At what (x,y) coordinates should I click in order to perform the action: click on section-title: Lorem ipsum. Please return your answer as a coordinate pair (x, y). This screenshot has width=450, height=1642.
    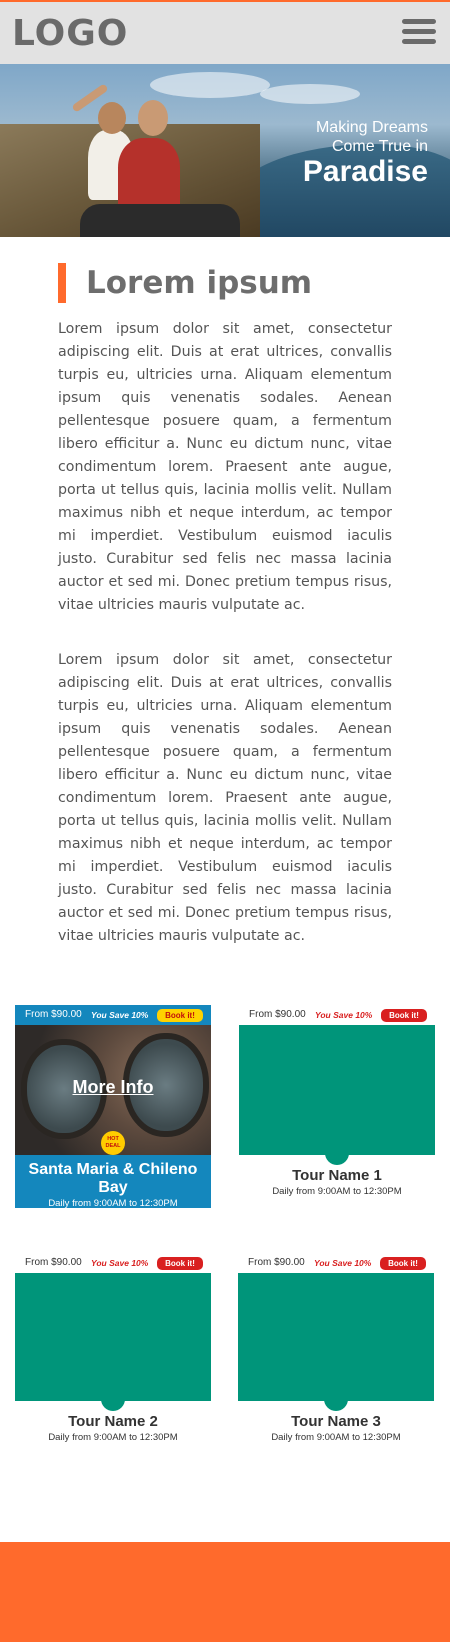
    Looking at the image, I should click on (185, 283).